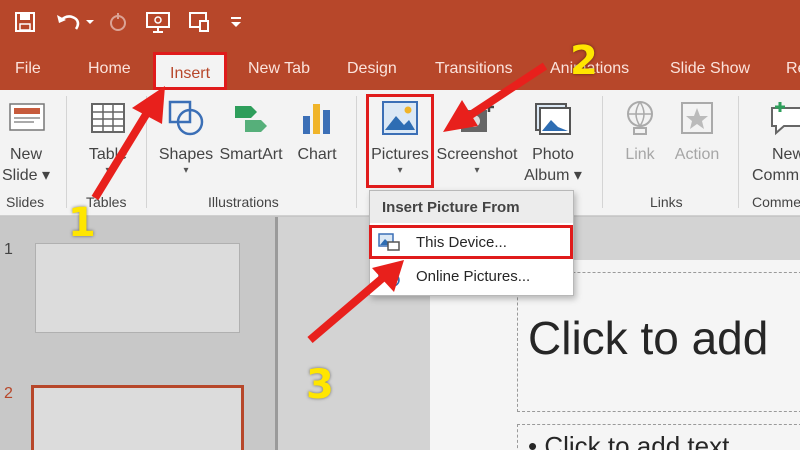 The image size is (800, 450). What do you see at coordinates (320, 385) in the screenshot?
I see `step-marker-3: 3` at bounding box center [320, 385].